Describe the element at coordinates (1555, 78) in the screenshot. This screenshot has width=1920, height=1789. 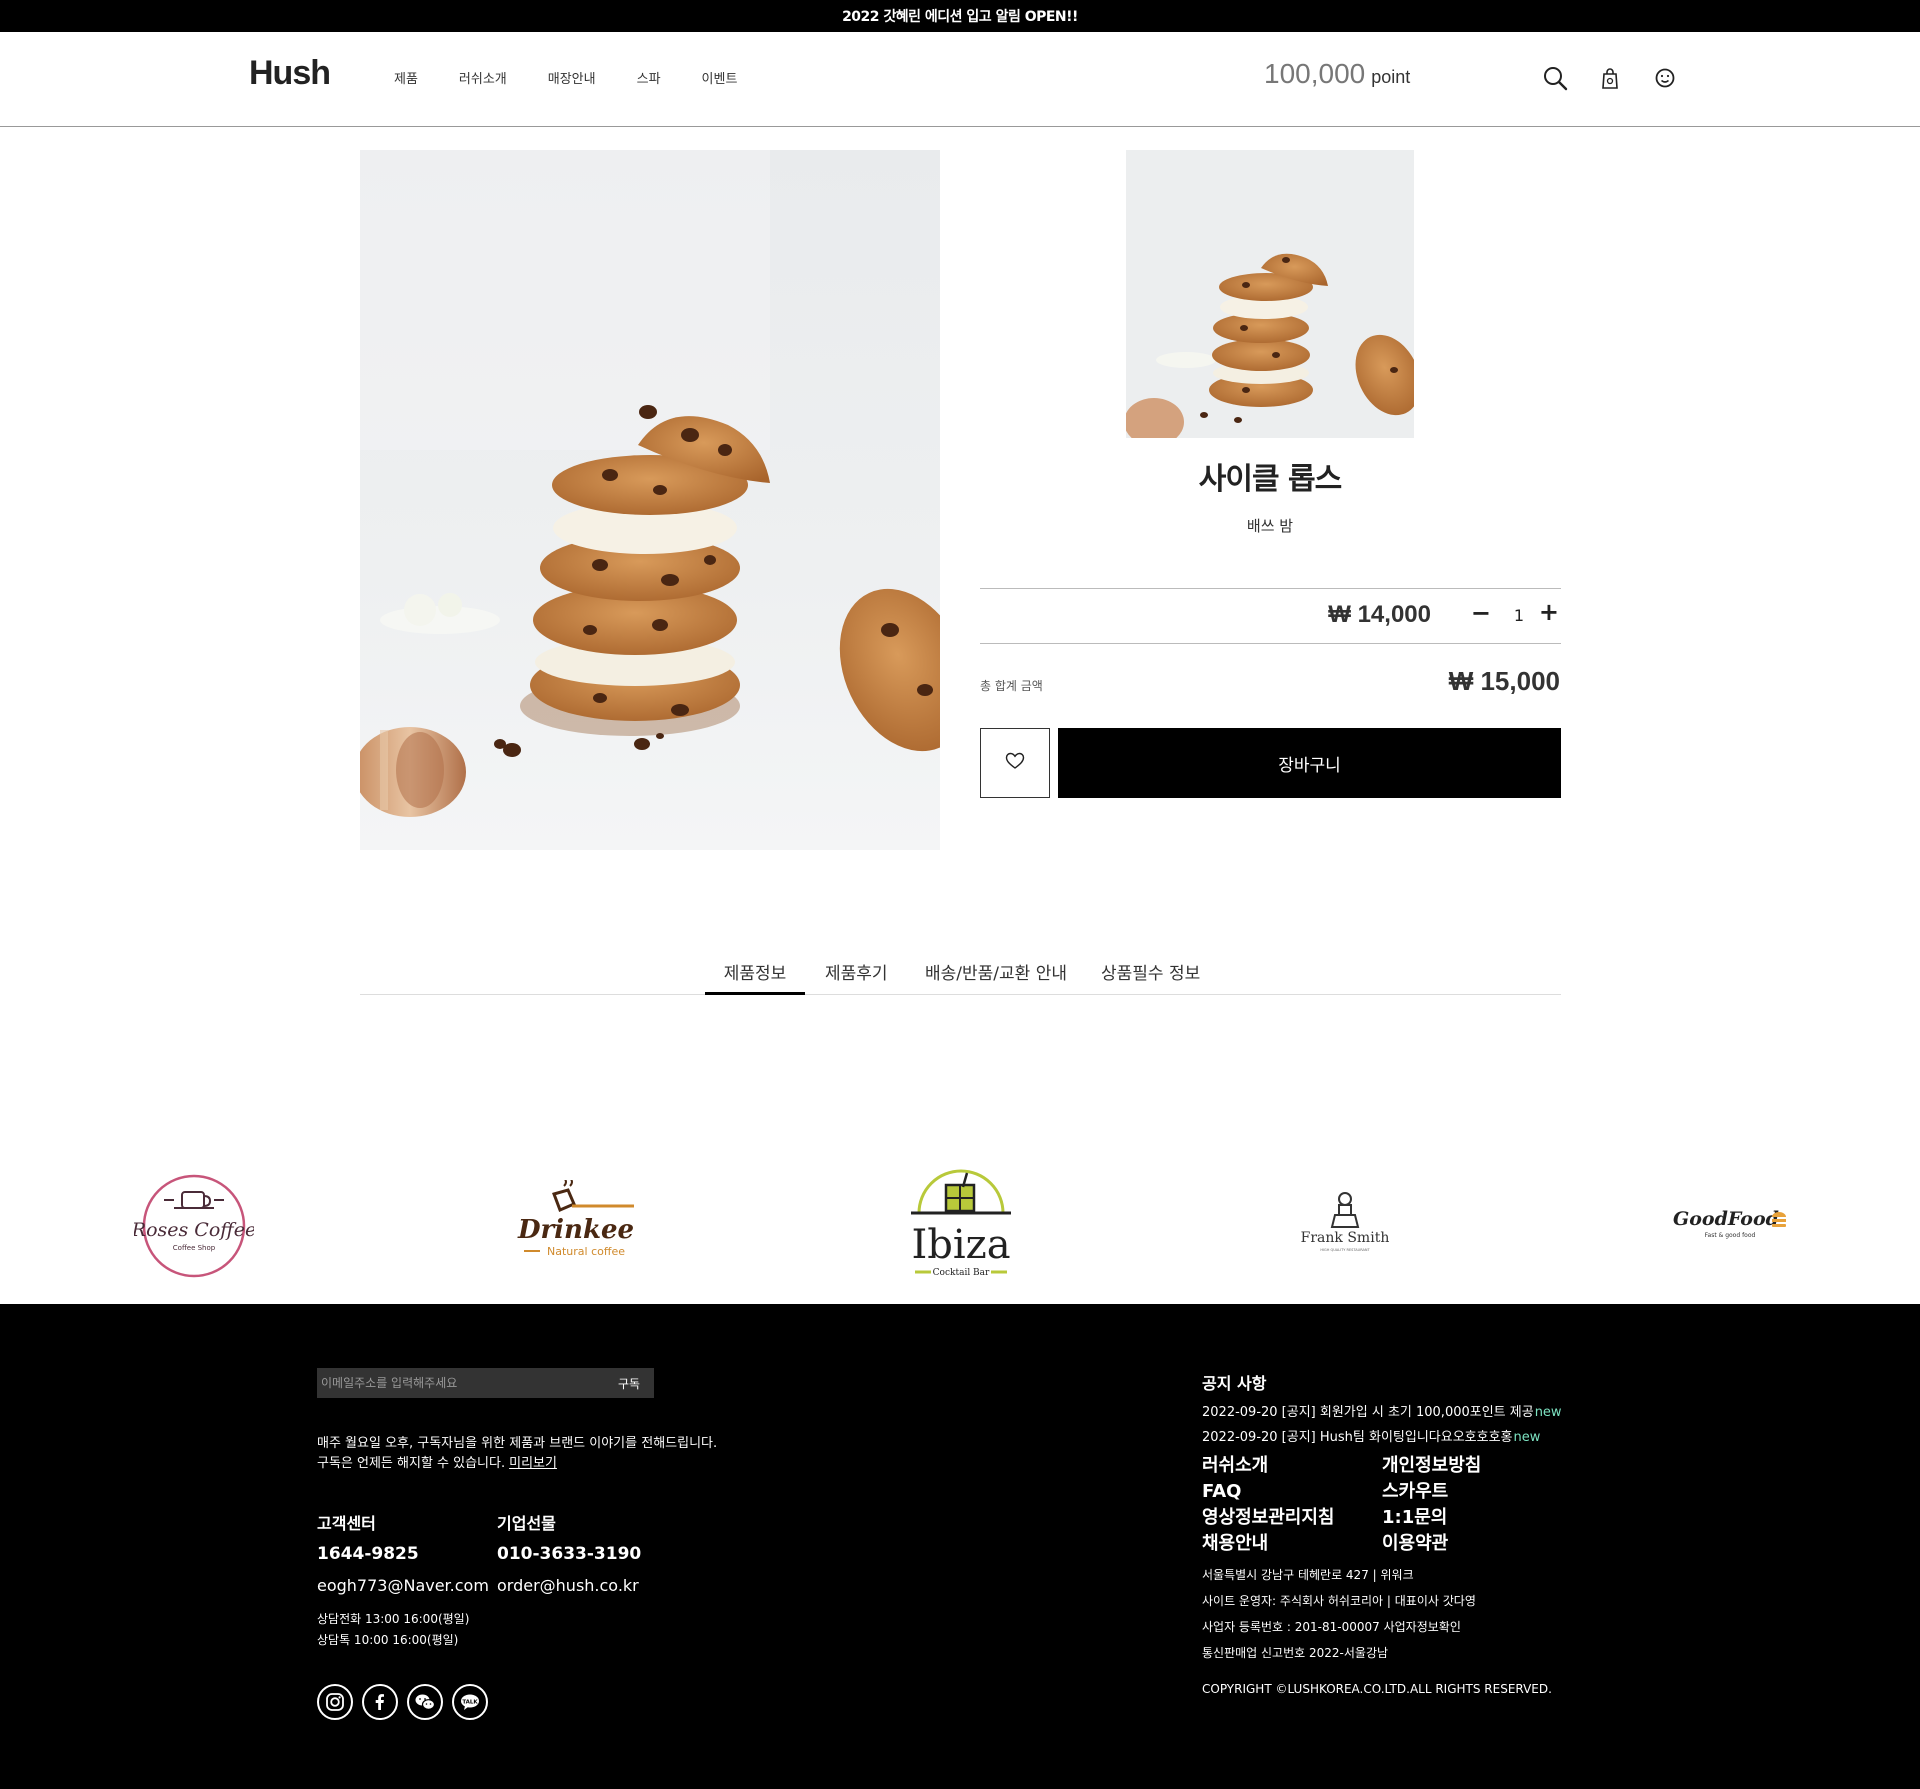
I see `search-icon` at that location.